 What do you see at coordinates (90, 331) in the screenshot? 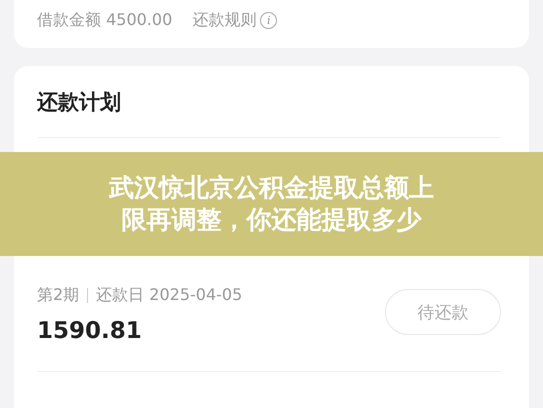
I see `amount: 1590.81` at bounding box center [90, 331].